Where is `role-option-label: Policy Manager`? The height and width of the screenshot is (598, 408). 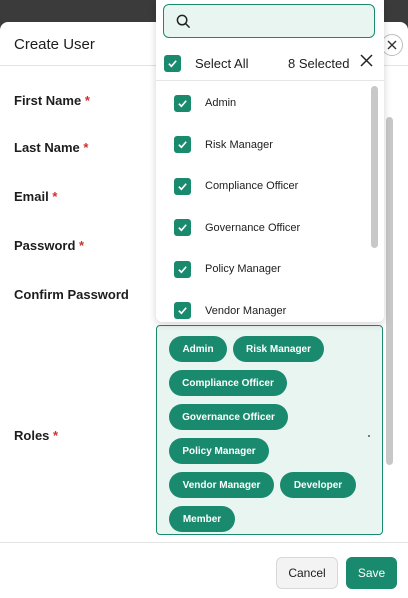
role-option-label: Policy Manager is located at coordinates (243, 269).